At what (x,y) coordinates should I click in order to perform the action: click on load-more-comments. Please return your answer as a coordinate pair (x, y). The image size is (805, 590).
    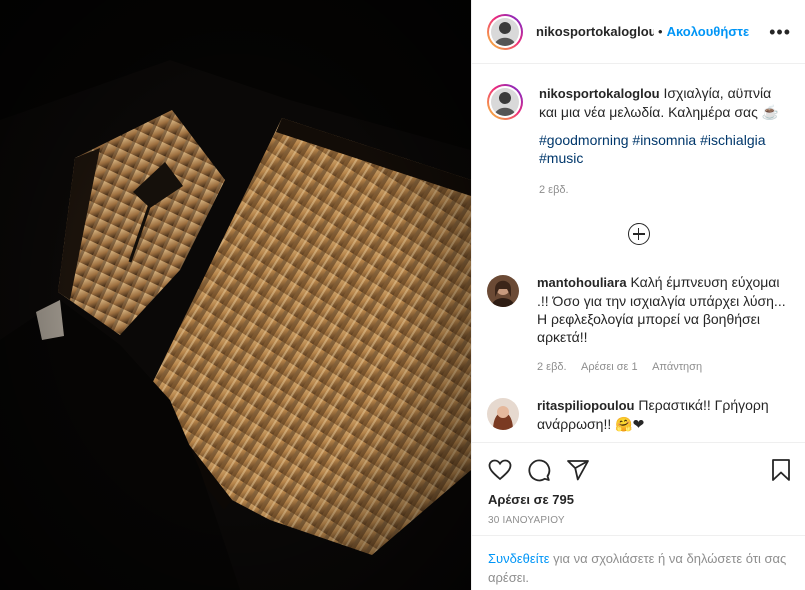
    Looking at the image, I should click on (638, 236).